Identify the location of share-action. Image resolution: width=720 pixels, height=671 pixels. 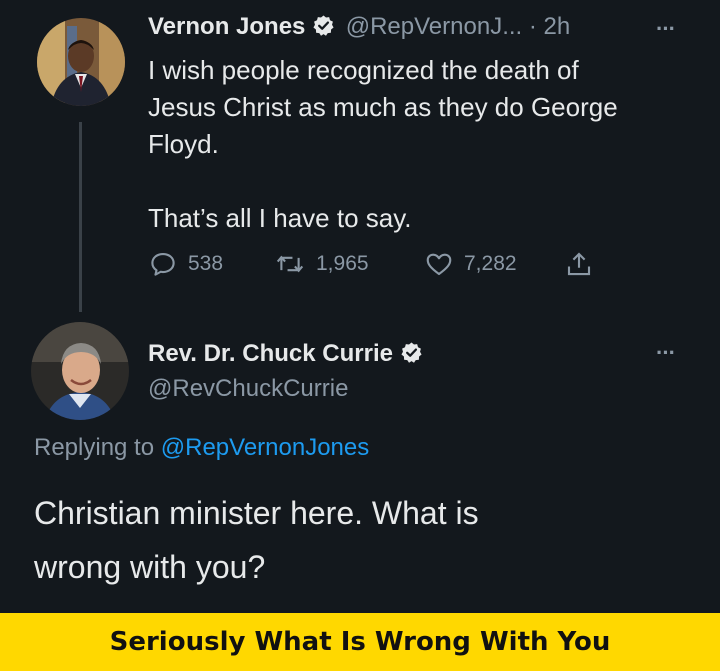
(579, 264).